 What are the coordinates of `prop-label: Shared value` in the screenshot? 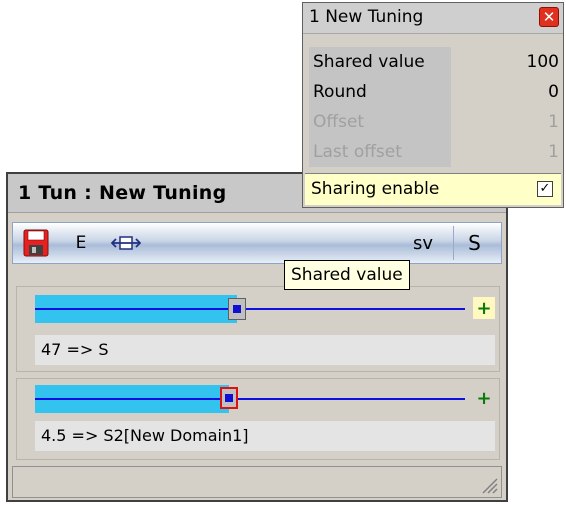 It's located at (380, 62).